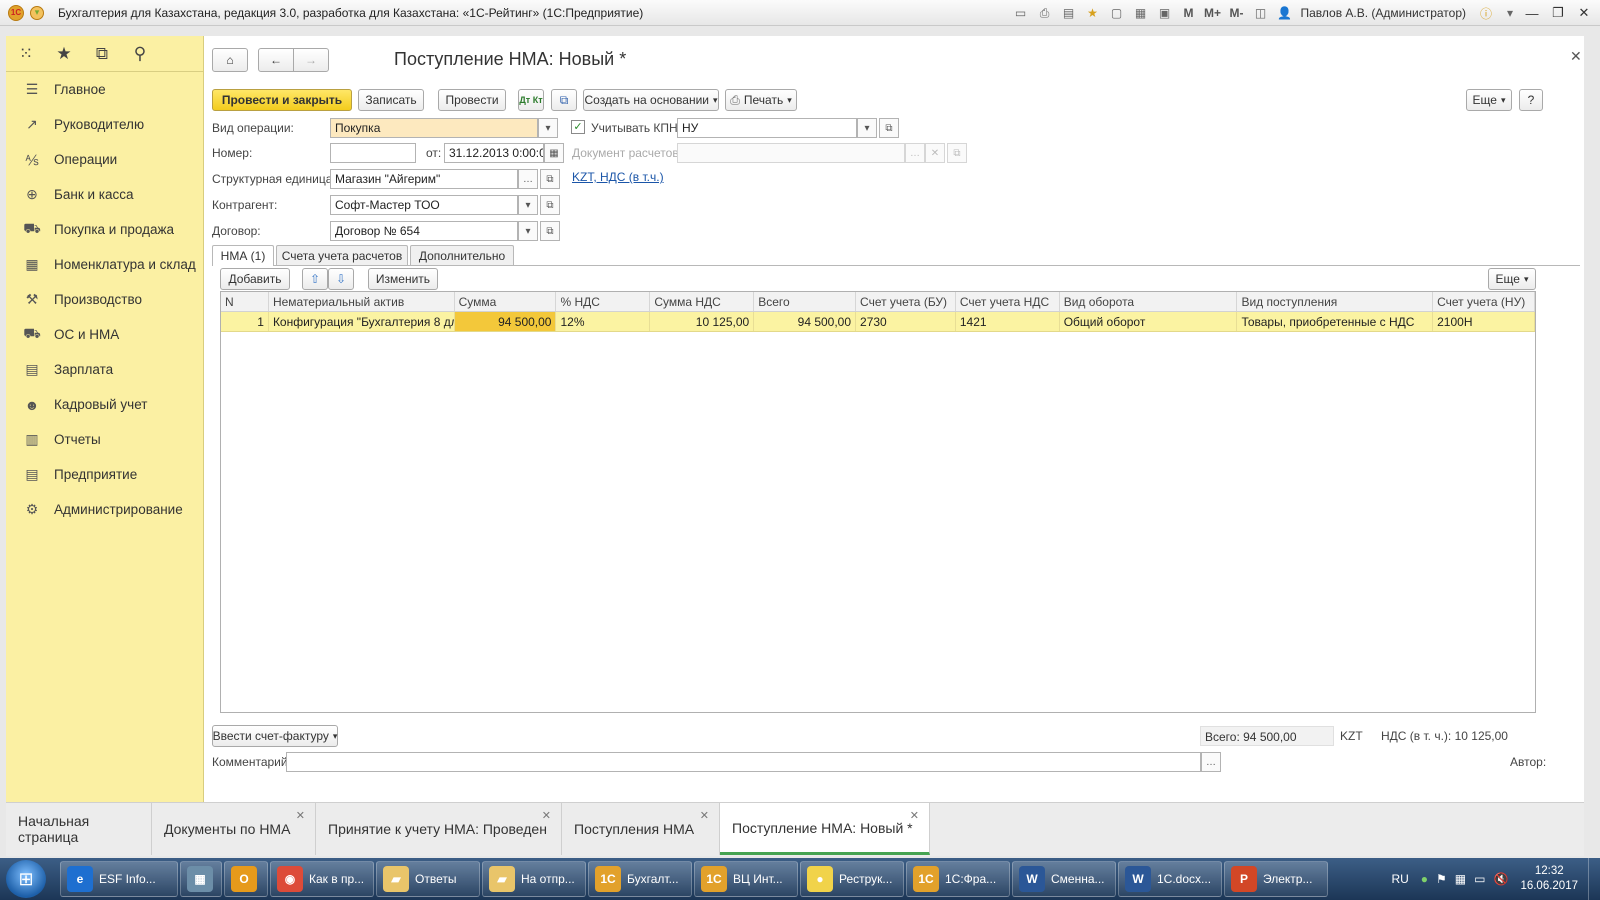  Describe the element at coordinates (506, 301) in the screenshot. I see `column-header: Сумма` at that location.